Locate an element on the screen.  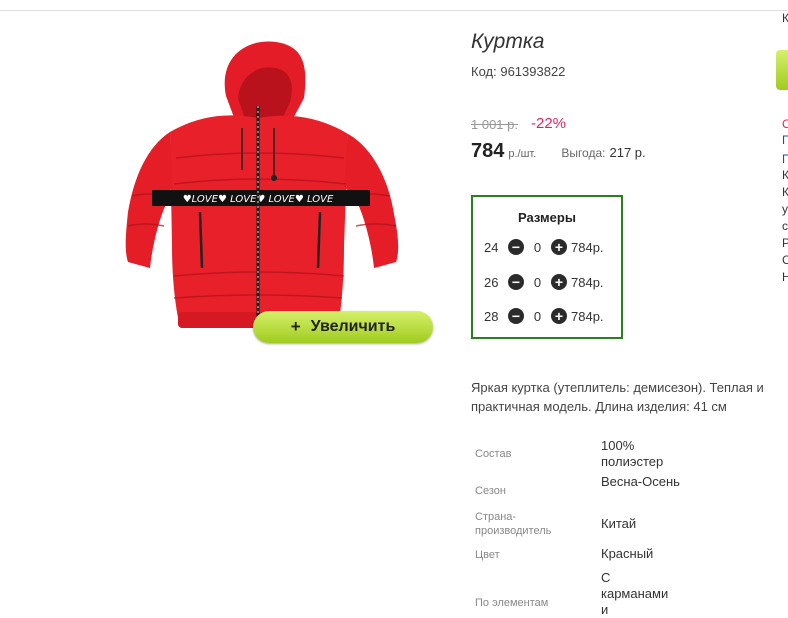
zoom-button-label: Увеличить is located at coordinates (353, 326).